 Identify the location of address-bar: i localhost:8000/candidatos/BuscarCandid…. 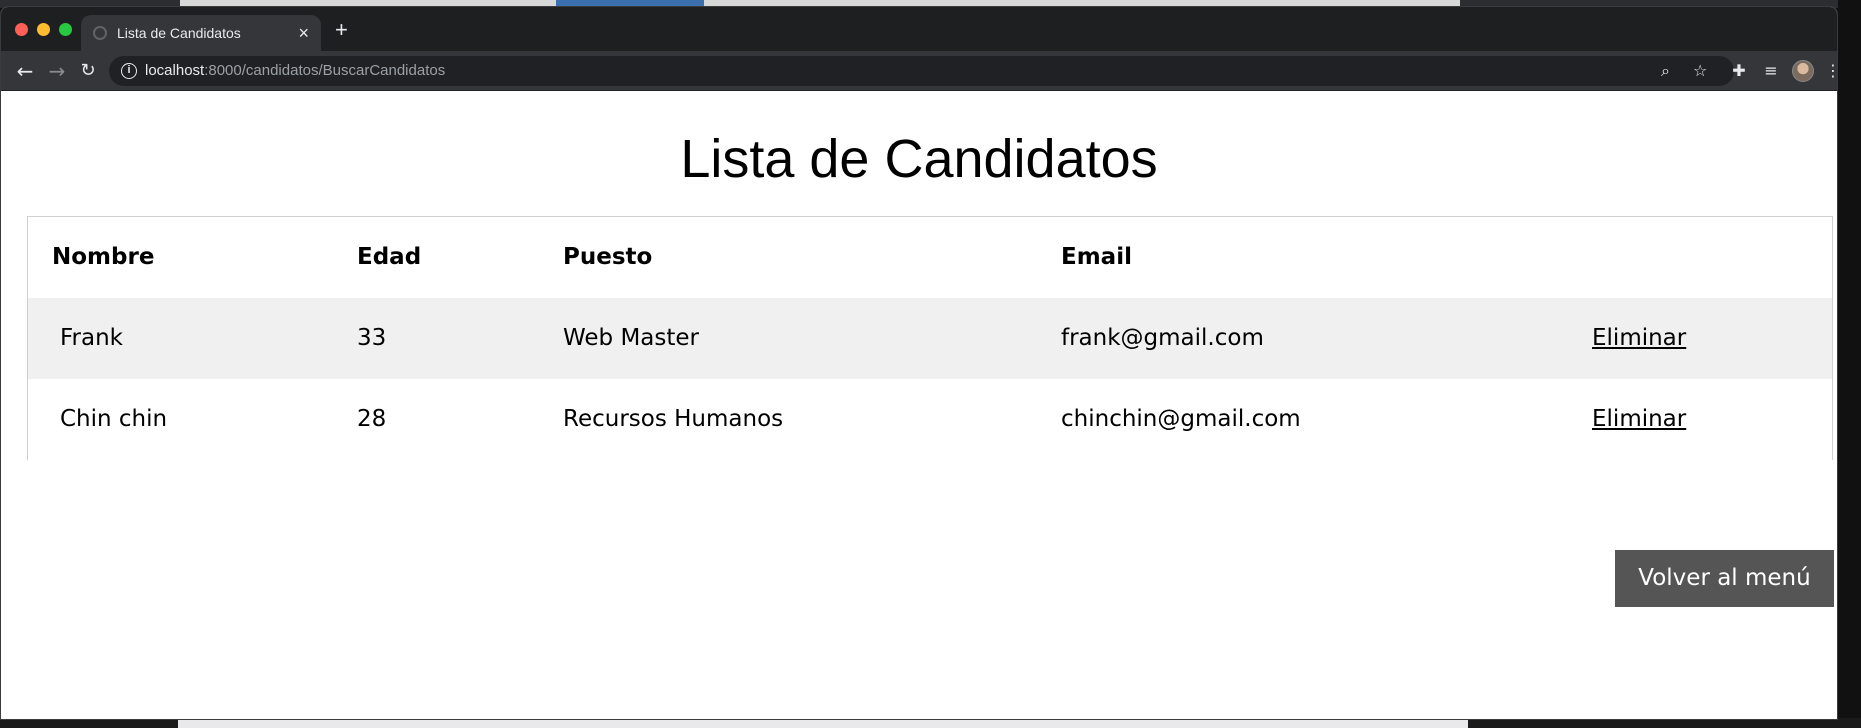
(921, 71).